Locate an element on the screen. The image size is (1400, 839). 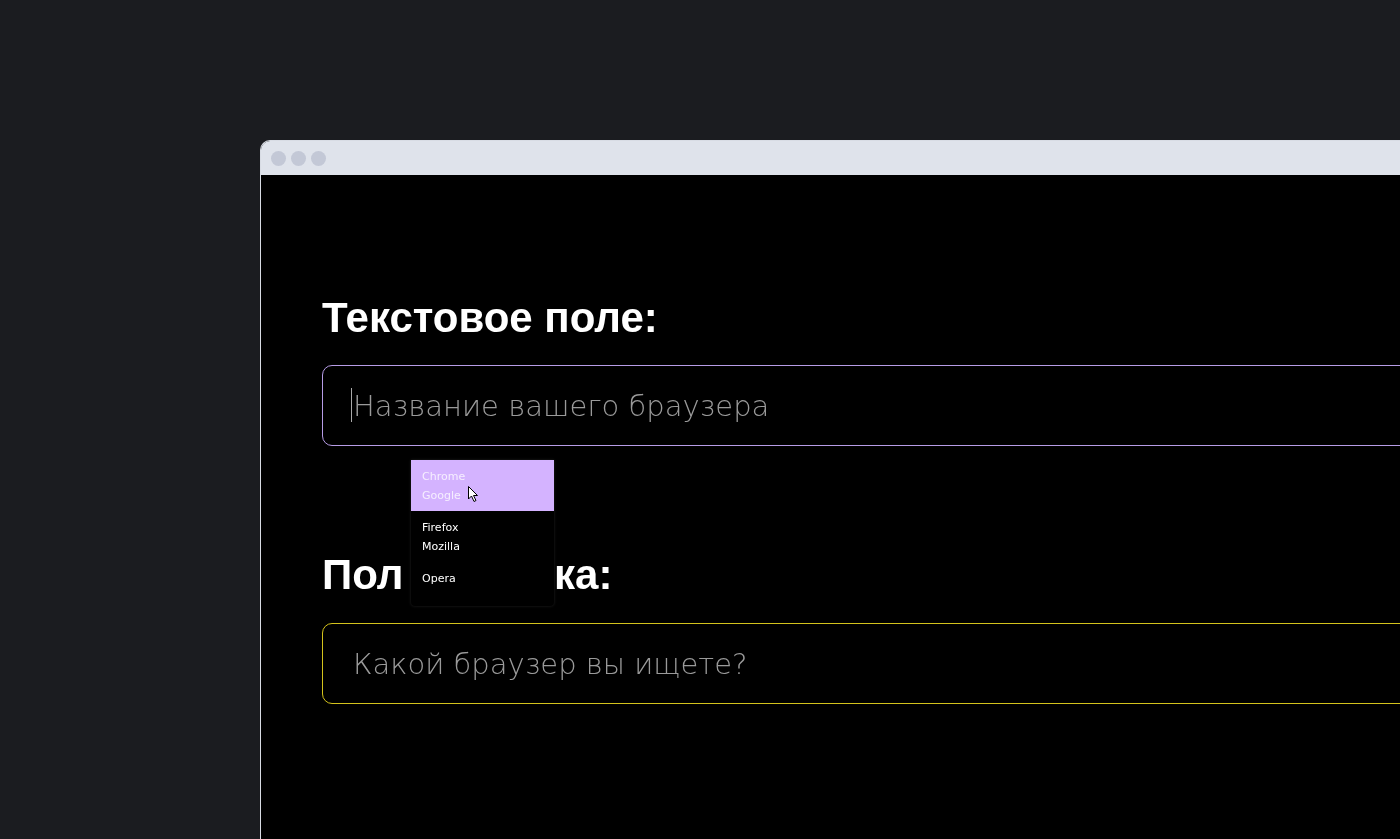
suggestion-option: Opera is located at coordinates (482, 578).